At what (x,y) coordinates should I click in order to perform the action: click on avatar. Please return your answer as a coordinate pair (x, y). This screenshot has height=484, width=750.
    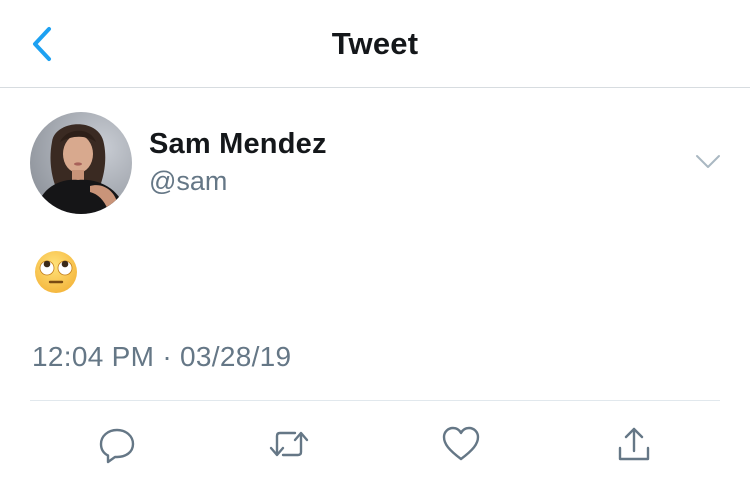
    Looking at the image, I should click on (81, 163).